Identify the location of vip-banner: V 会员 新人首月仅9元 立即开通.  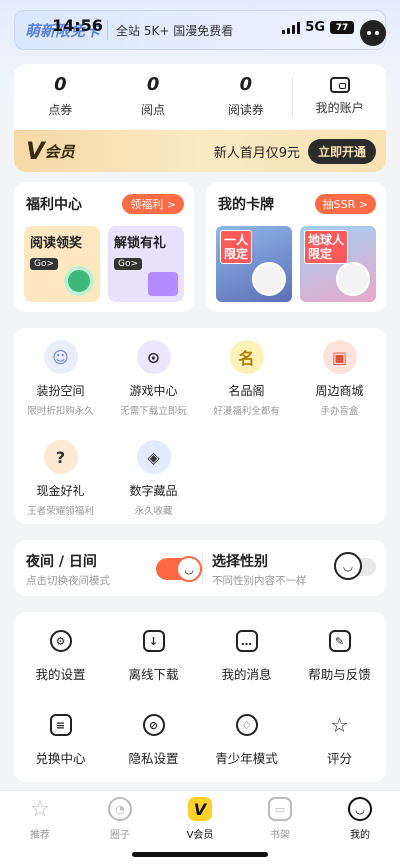
(200, 151).